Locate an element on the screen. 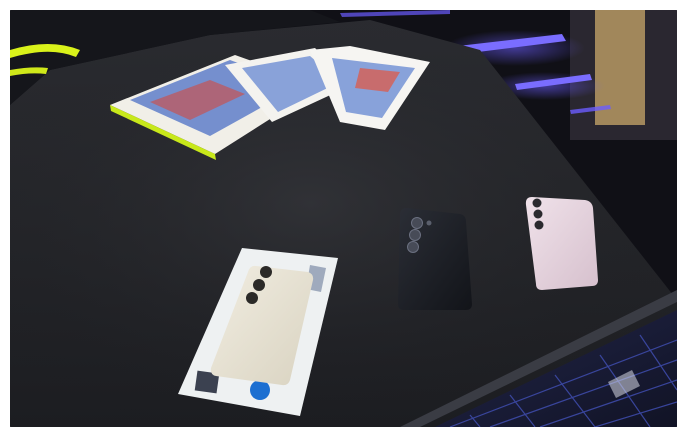  black-phone-body is located at coordinates (435, 258).